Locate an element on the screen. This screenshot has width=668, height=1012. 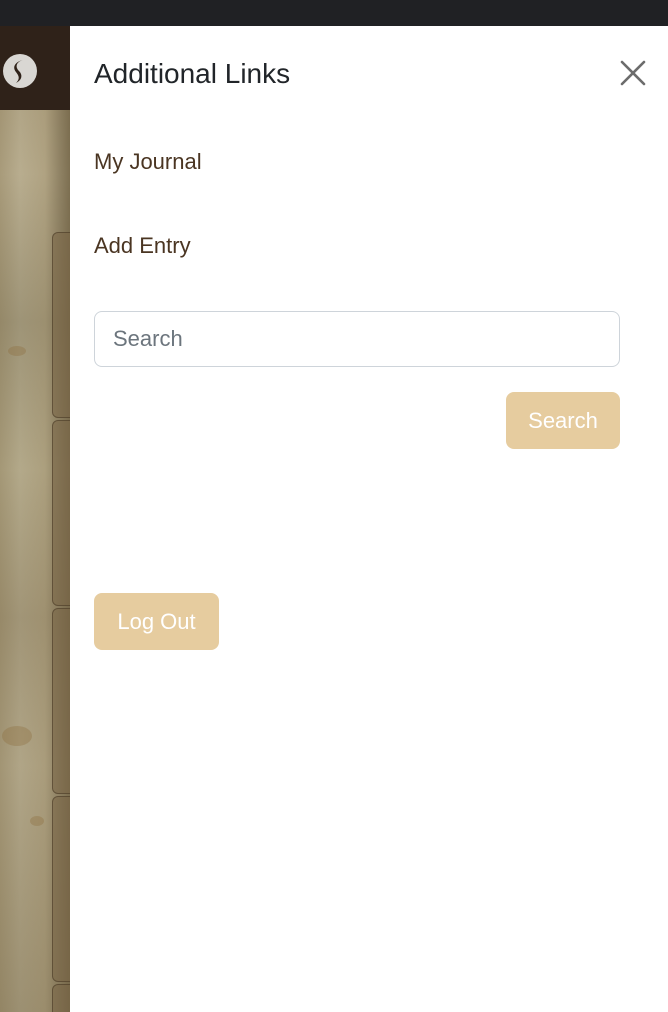
page-backdrop is located at coordinates (35, 519).